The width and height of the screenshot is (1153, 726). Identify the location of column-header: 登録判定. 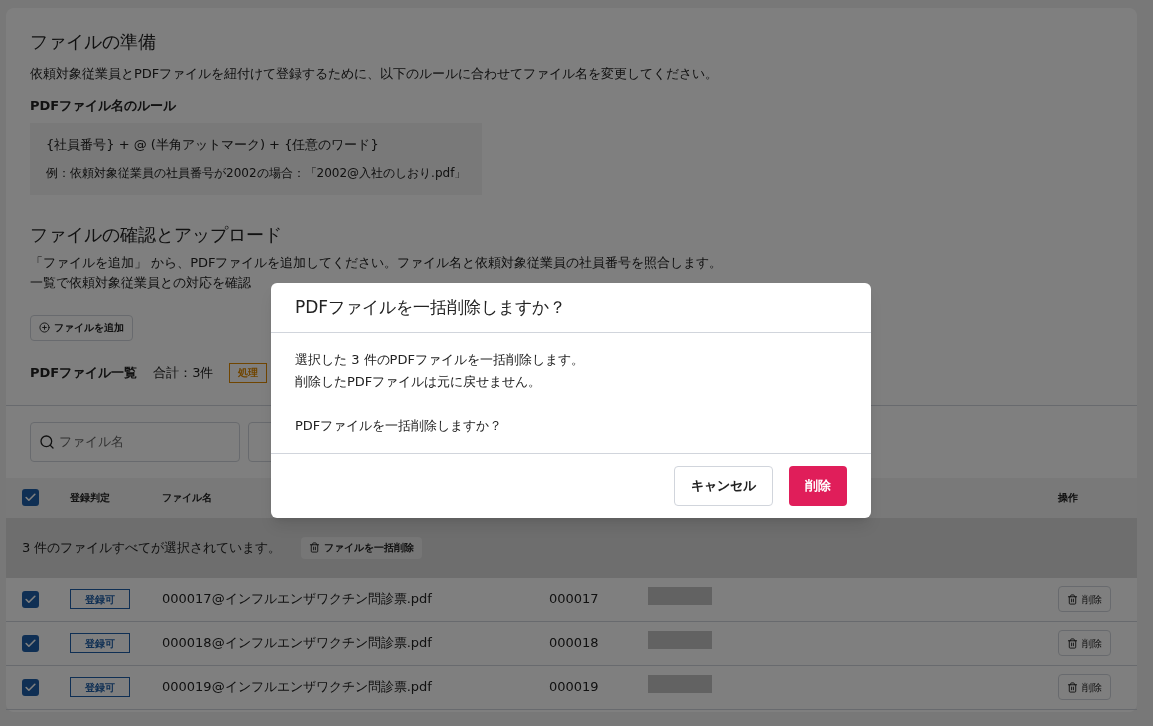
(90, 497).